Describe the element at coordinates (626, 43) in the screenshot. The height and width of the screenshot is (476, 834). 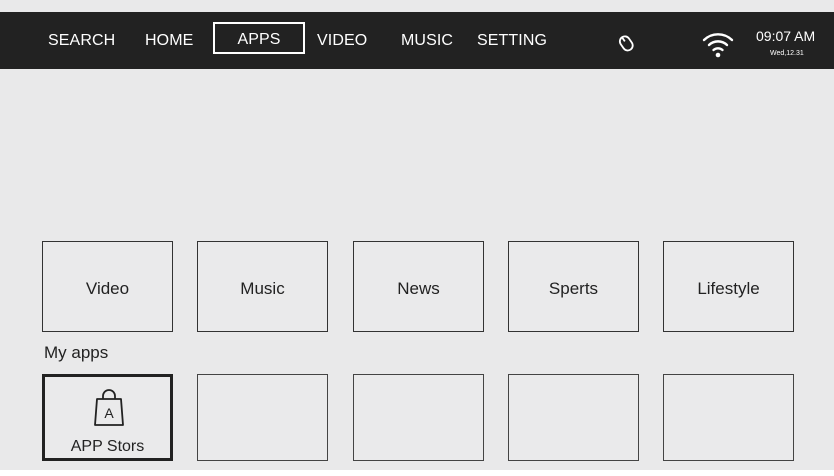
I see `mouse-icon` at that location.